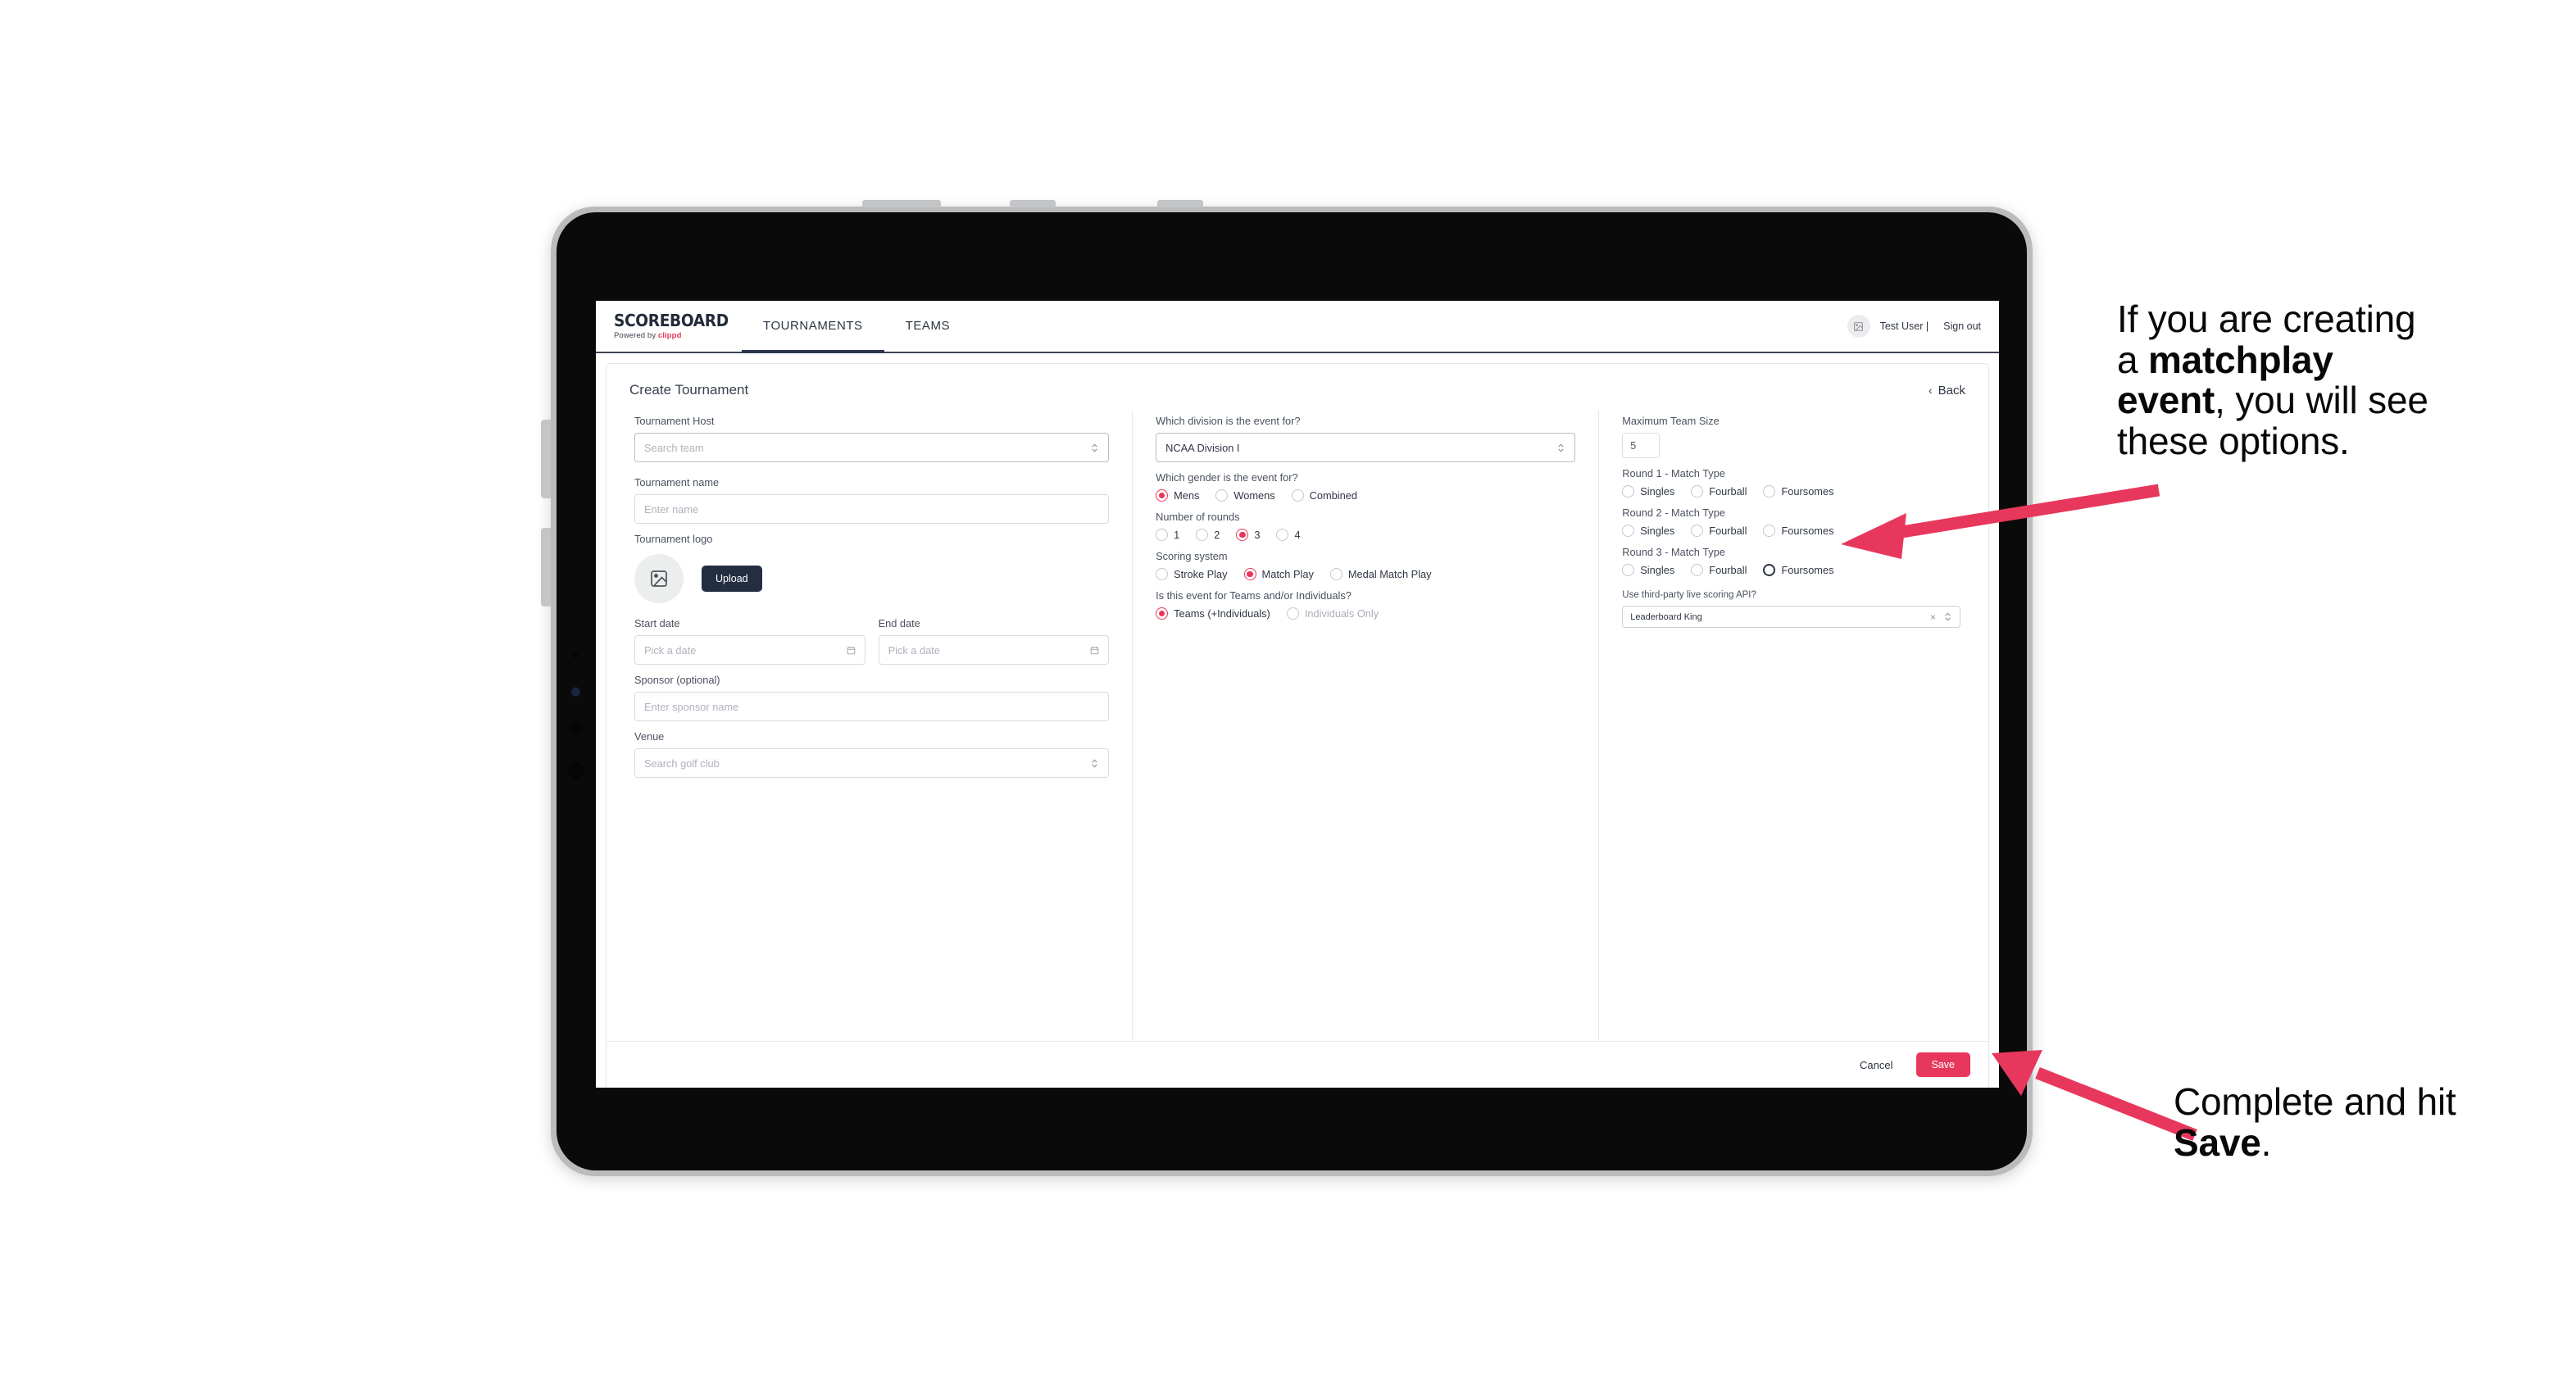 Image resolution: width=2576 pixels, height=1386 pixels. I want to click on division-select: NCAA Division I, so click(1366, 447).